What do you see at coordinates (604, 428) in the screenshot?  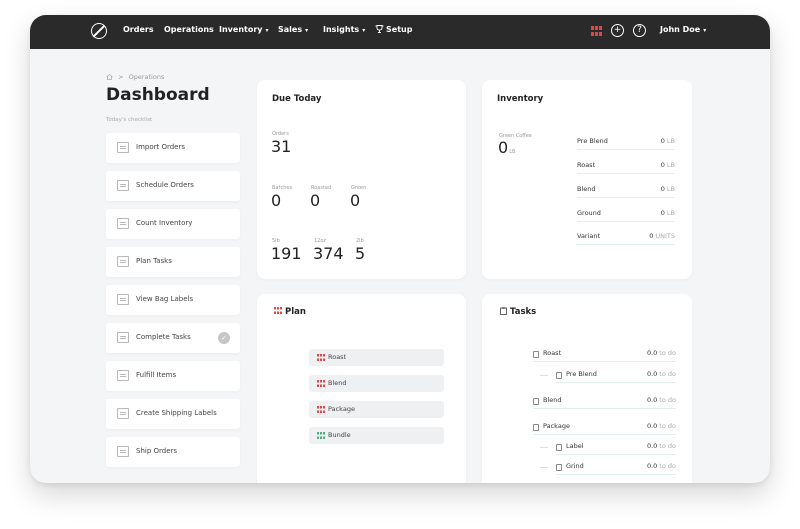 I see `task-row-package: Package 0.0 to do` at bounding box center [604, 428].